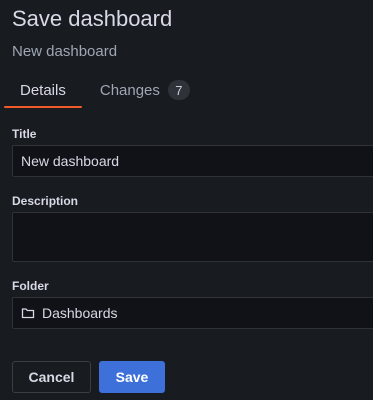  I want to click on save-button: Save, so click(132, 377).